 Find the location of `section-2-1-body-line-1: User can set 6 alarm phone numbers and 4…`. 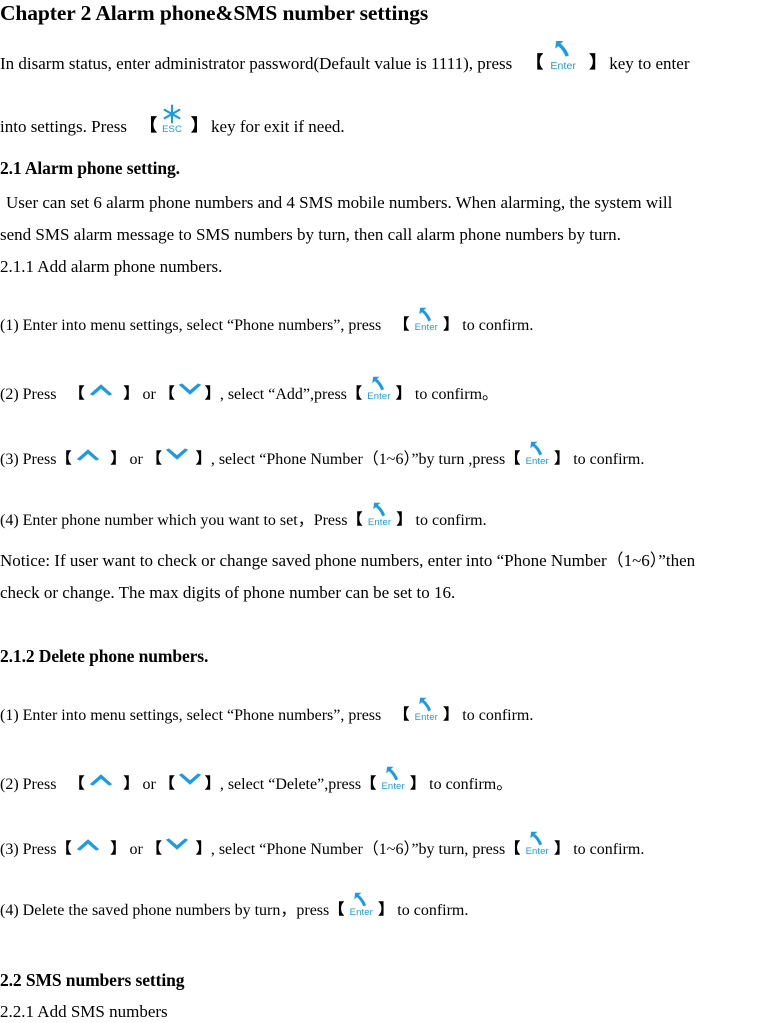

section-2-1-body-line-1: User can set 6 alarm phone numbers and 4… is located at coordinates (336, 202).